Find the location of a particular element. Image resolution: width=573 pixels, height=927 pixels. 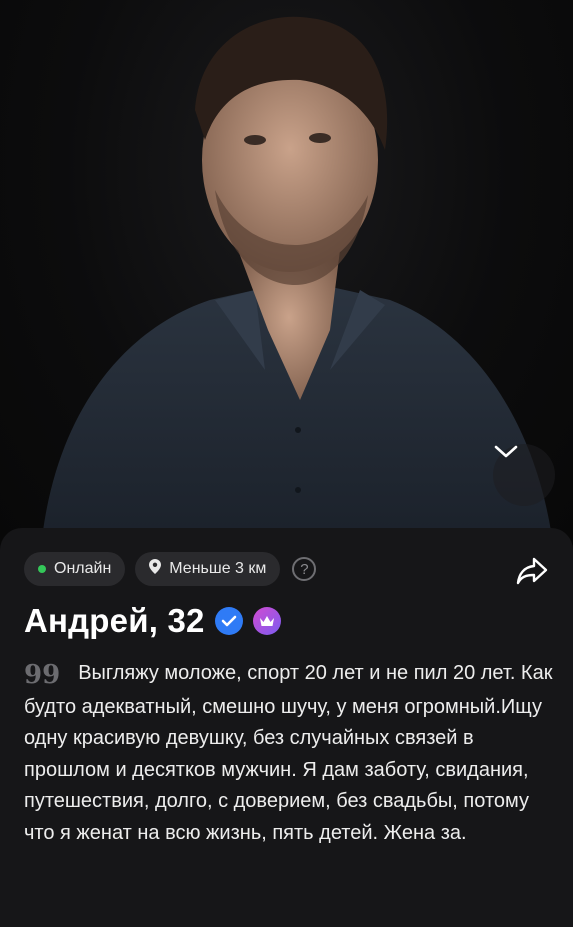

online-dot-icon is located at coordinates (42, 569).